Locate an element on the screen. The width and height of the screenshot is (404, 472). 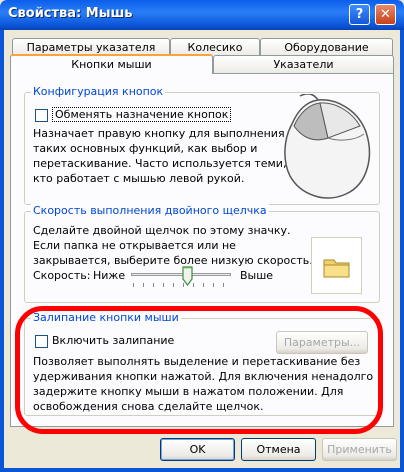
click-lock-checkbox-label: Включить залипание is located at coordinates (113, 340).